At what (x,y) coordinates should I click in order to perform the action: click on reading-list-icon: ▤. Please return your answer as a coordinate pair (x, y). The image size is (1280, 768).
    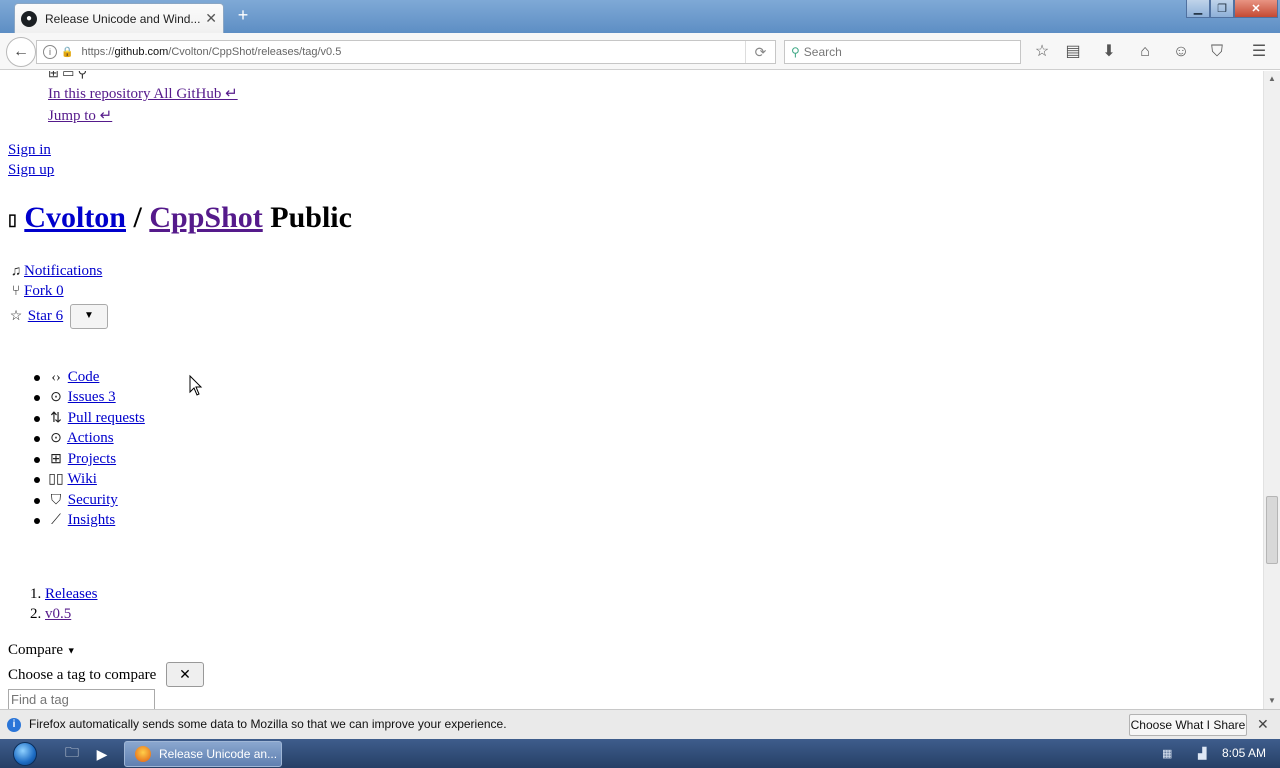
    Looking at the image, I should click on (1073, 53).